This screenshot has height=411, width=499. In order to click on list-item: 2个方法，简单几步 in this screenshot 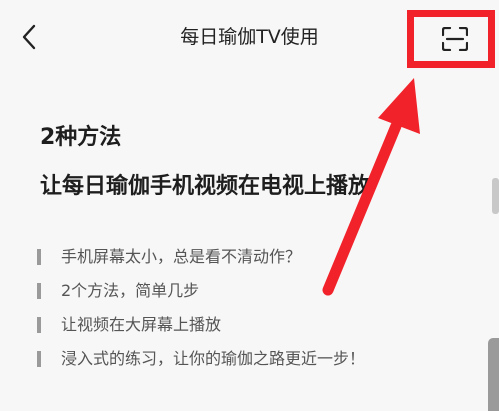, I will do `click(247, 291)`.